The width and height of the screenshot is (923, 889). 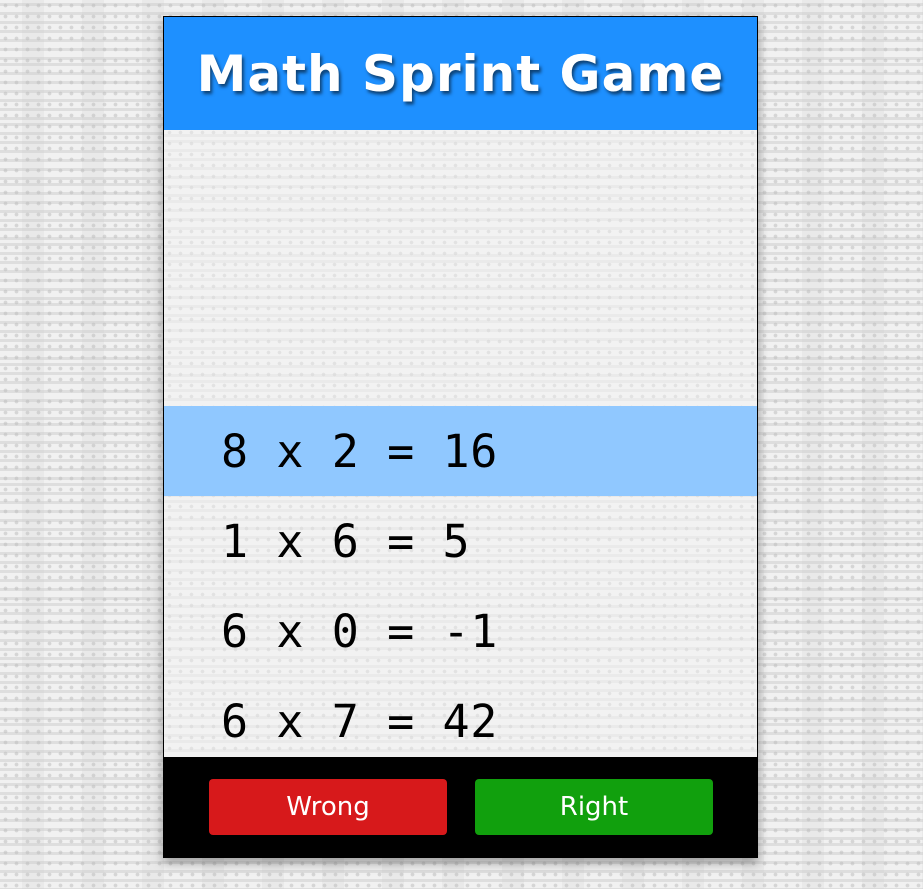 What do you see at coordinates (594, 807) in the screenshot?
I see `right-button: Right` at bounding box center [594, 807].